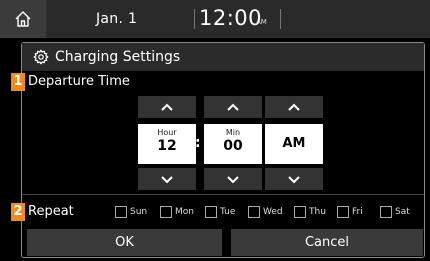  I want to click on day-checkbox-mon: Mon, so click(177, 212).